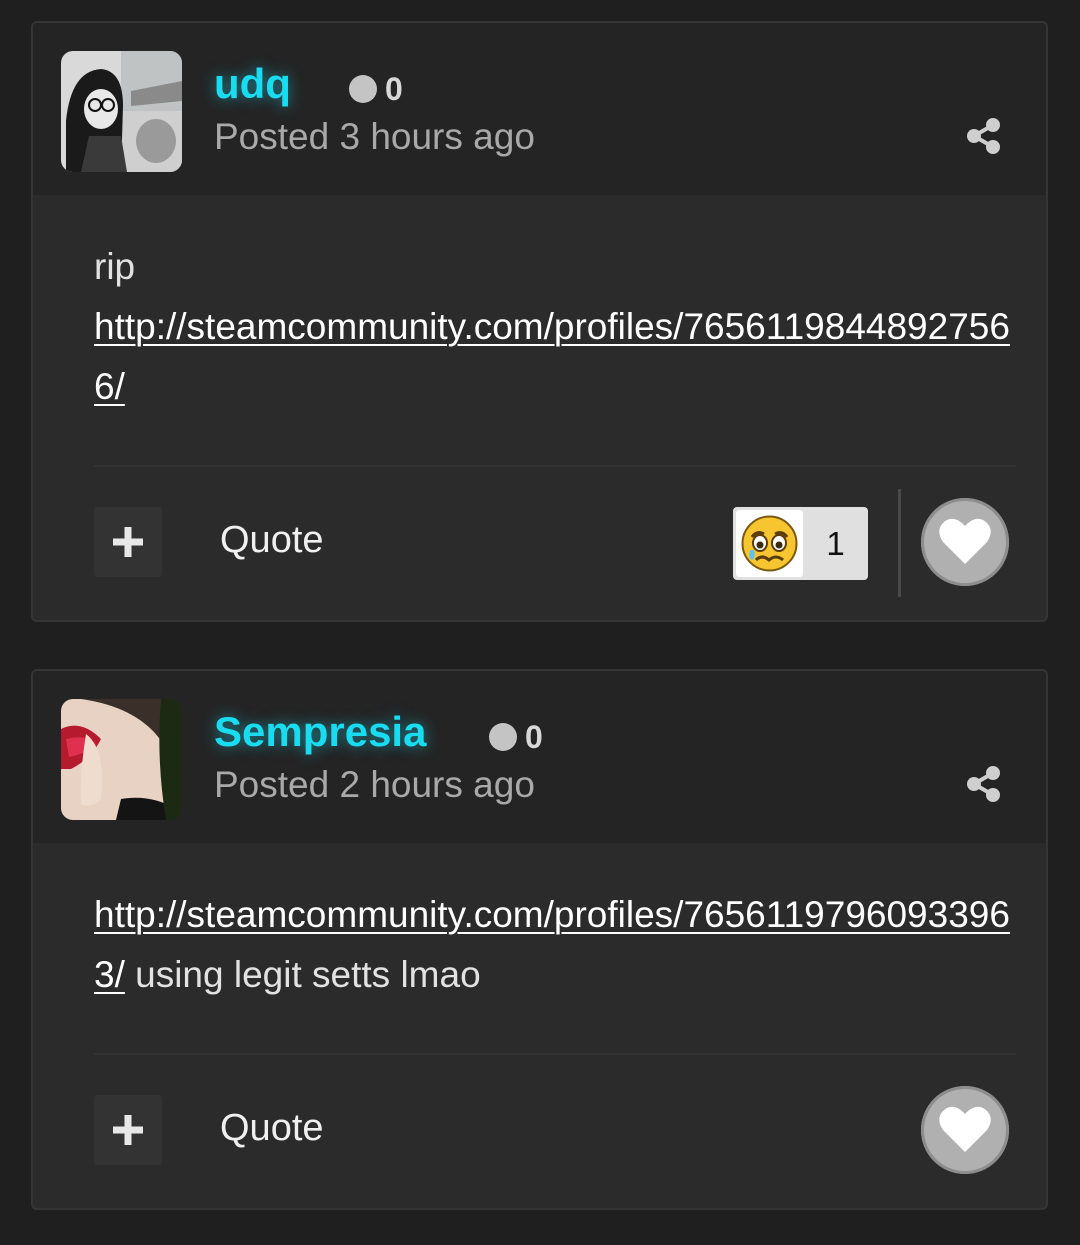 The image size is (1080, 1245). I want to click on reaction-count: 1, so click(835, 543).